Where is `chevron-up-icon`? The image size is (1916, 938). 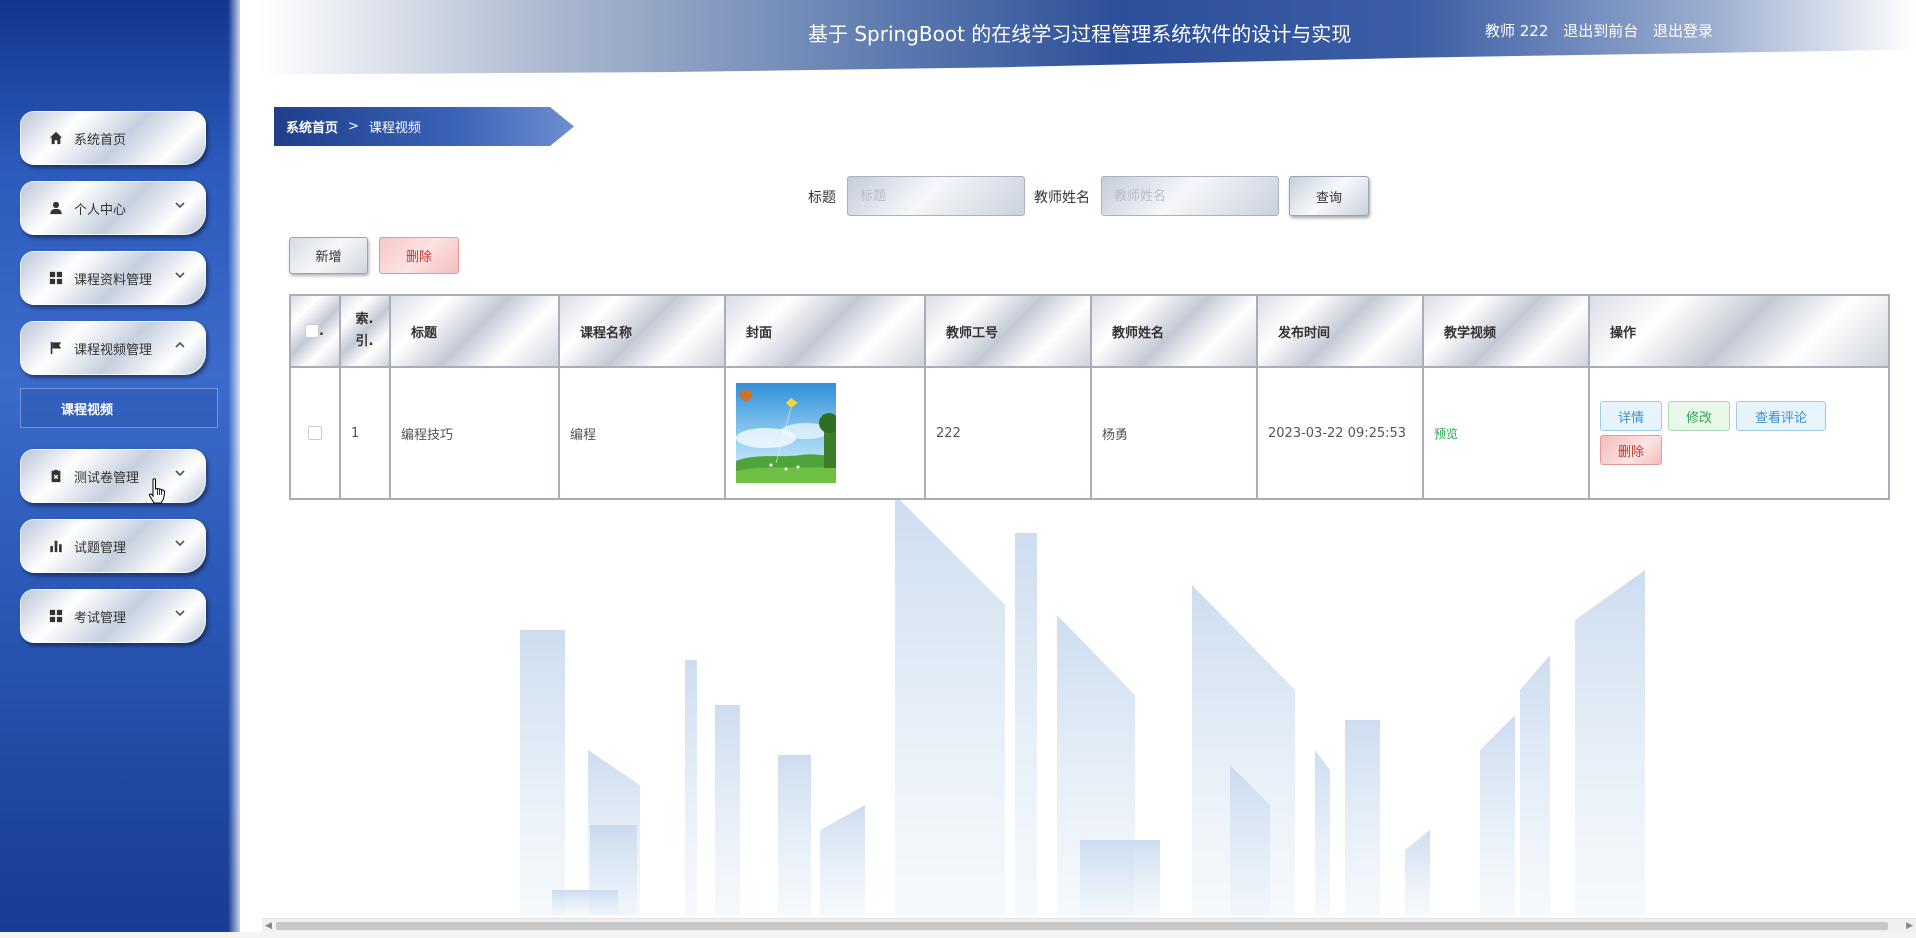 chevron-up-icon is located at coordinates (181, 346).